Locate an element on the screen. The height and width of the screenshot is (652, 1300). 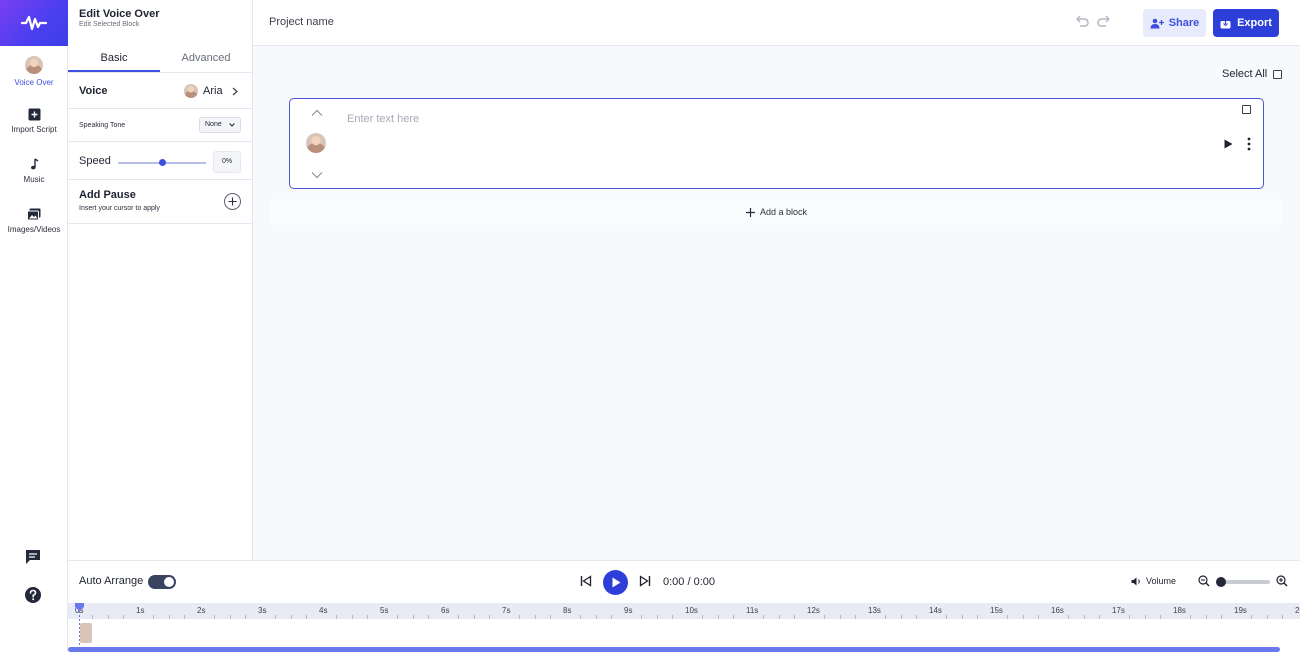
block-voice-avatar is located at coordinates (316, 143).